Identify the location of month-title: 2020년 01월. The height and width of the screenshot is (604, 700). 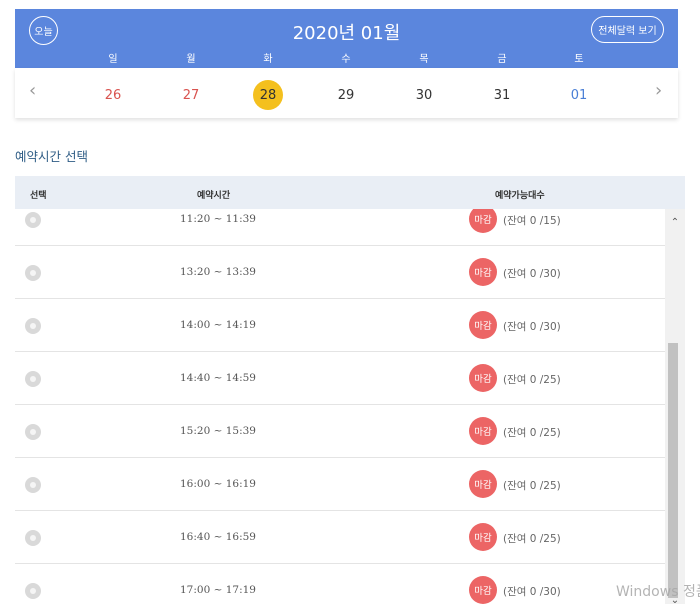
(346, 33).